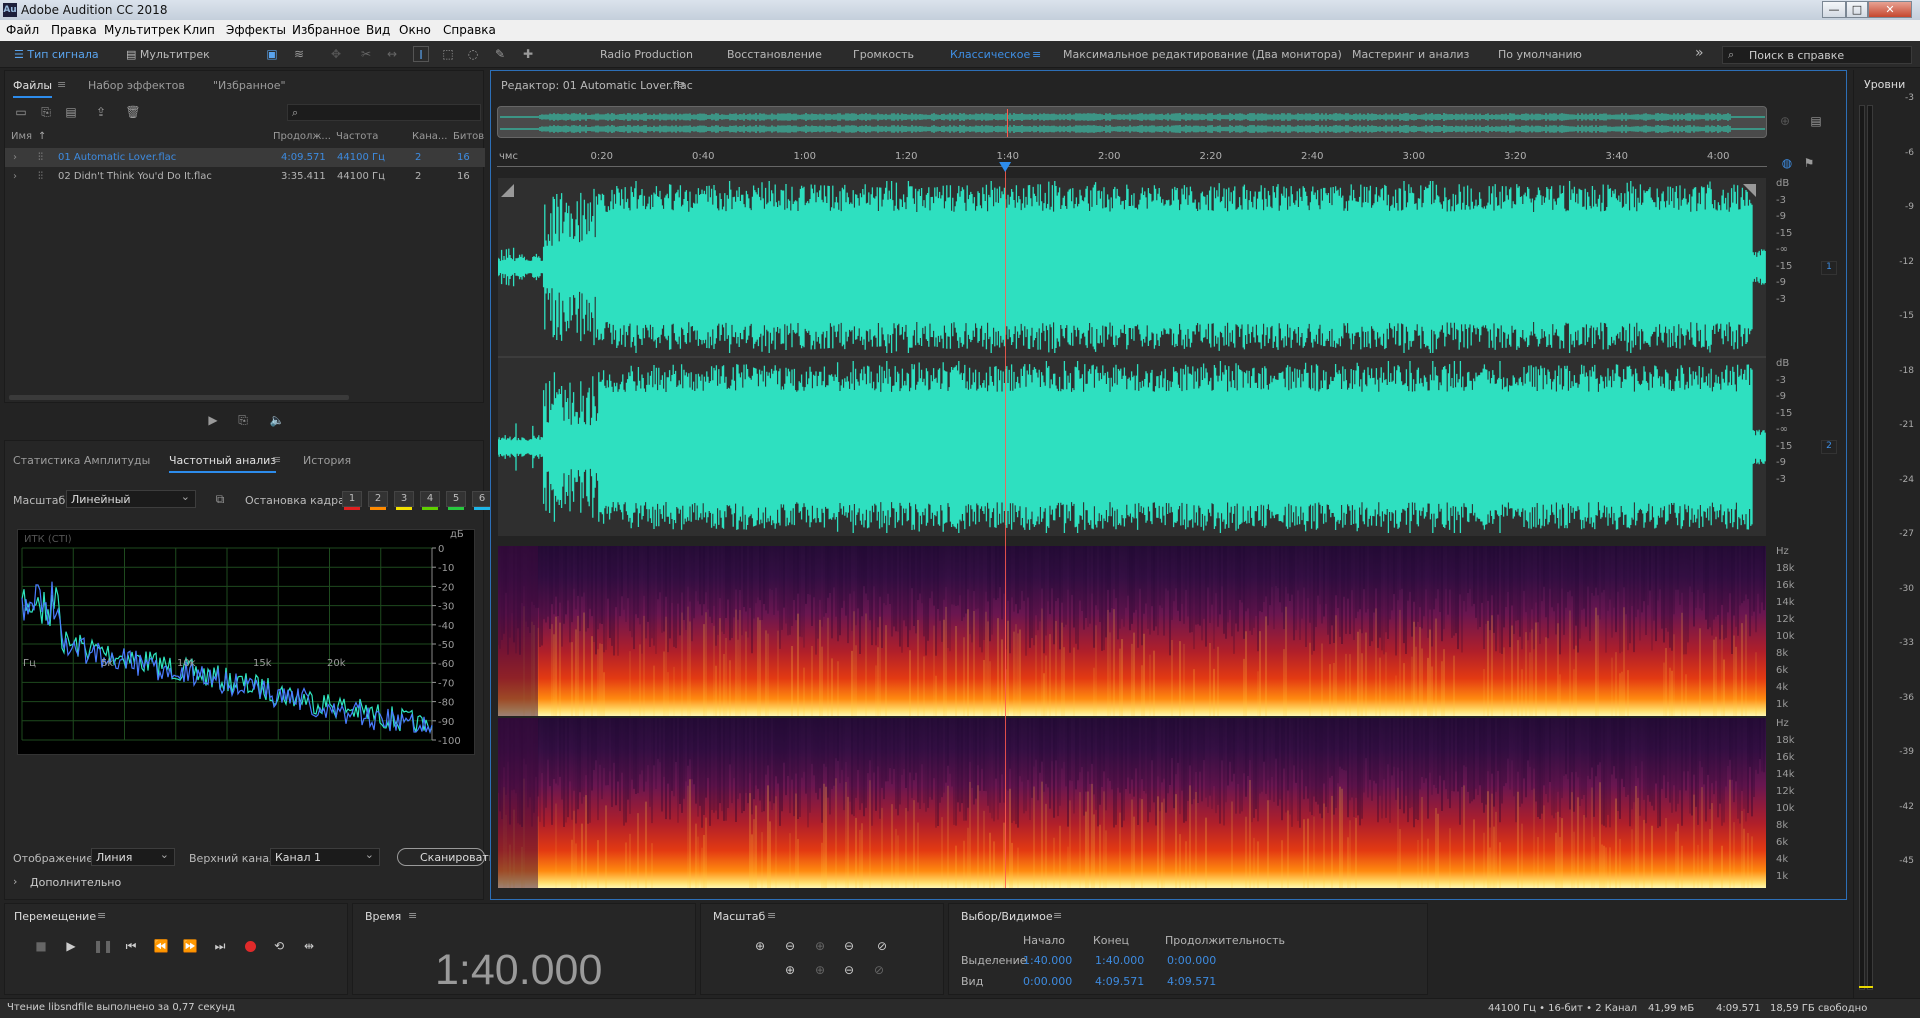 The image size is (1920, 1018). What do you see at coordinates (412, 915) in the screenshot?
I see `time-menu-icon: ≡` at bounding box center [412, 915].